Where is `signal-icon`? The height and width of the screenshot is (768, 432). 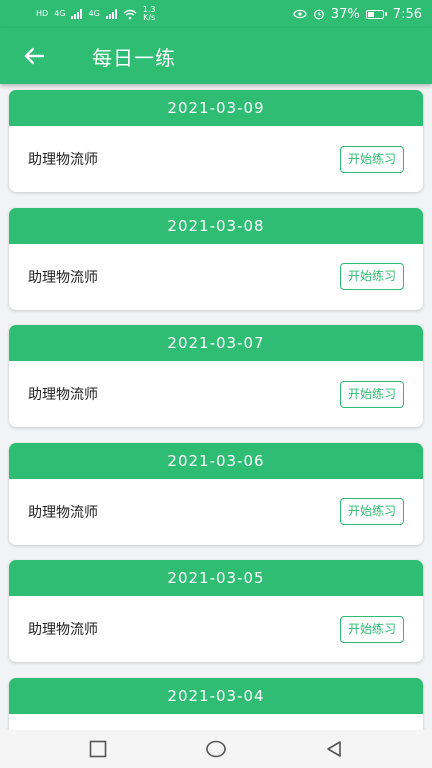
signal-icon is located at coordinates (77, 14).